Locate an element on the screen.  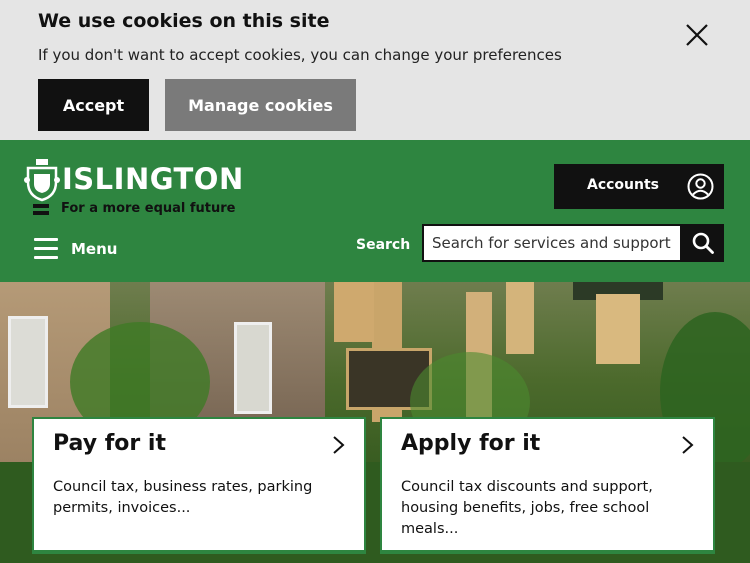
search-button is located at coordinates (703, 243).